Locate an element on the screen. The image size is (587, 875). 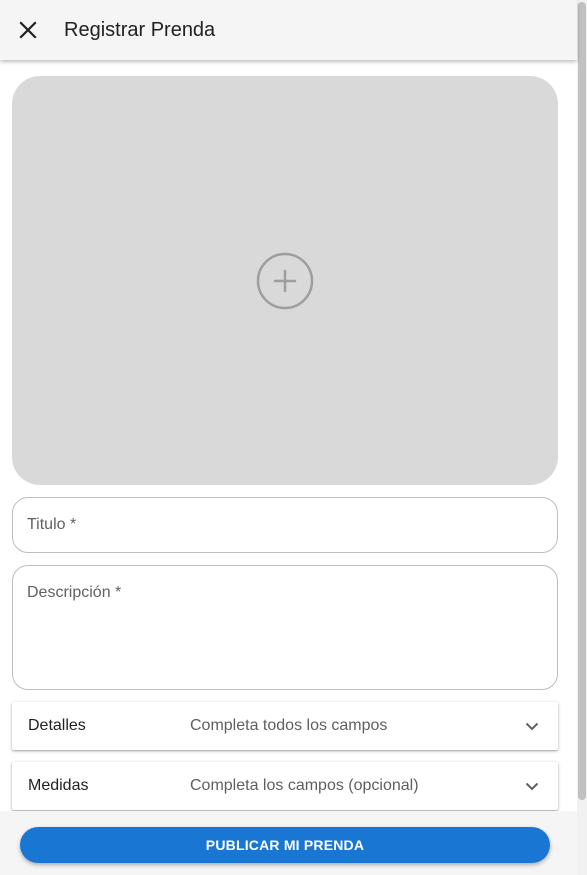
add-circle-icon is located at coordinates (285, 280).